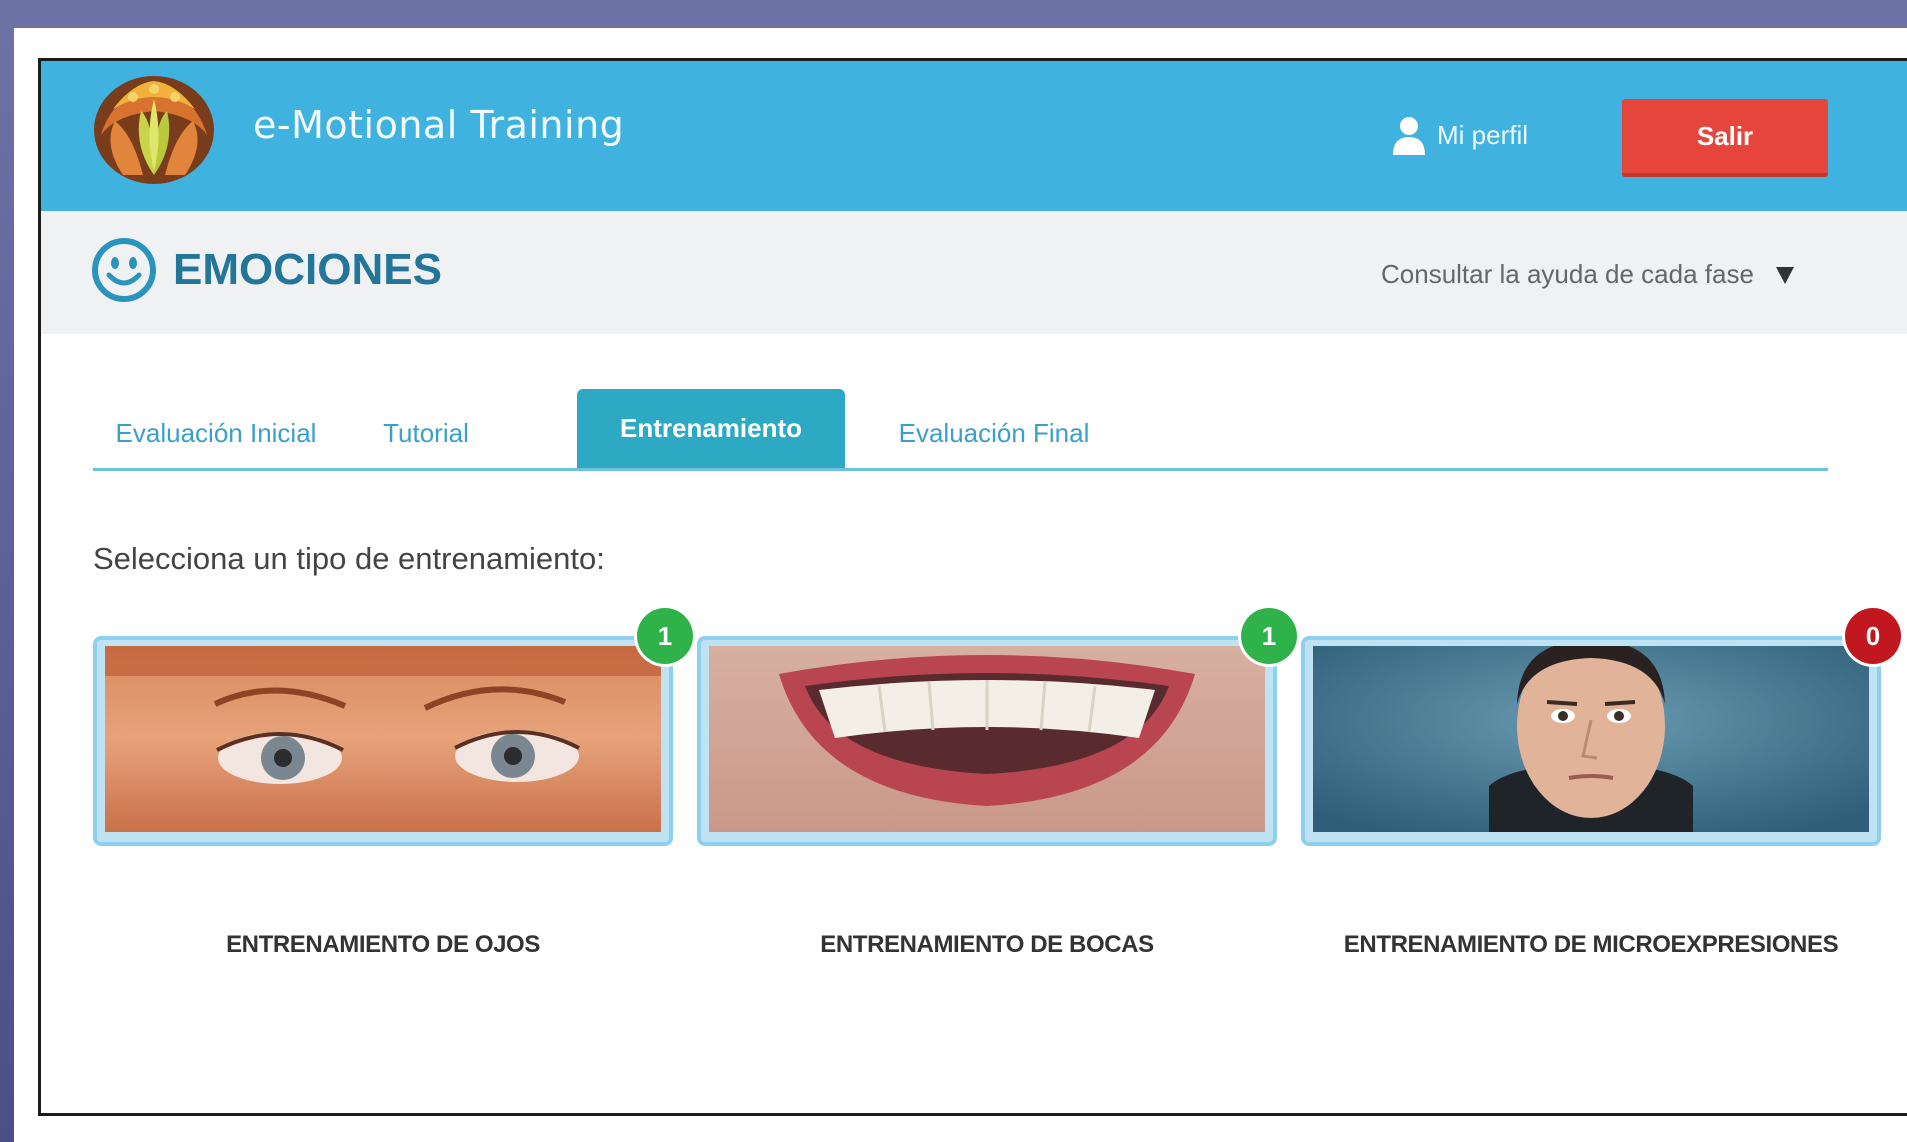 This screenshot has width=1907, height=1142. What do you see at coordinates (1591, 945) in the screenshot?
I see `card-label-microexpressions: ENTRENAMIENTO DE MICROEXPRESIONES` at bounding box center [1591, 945].